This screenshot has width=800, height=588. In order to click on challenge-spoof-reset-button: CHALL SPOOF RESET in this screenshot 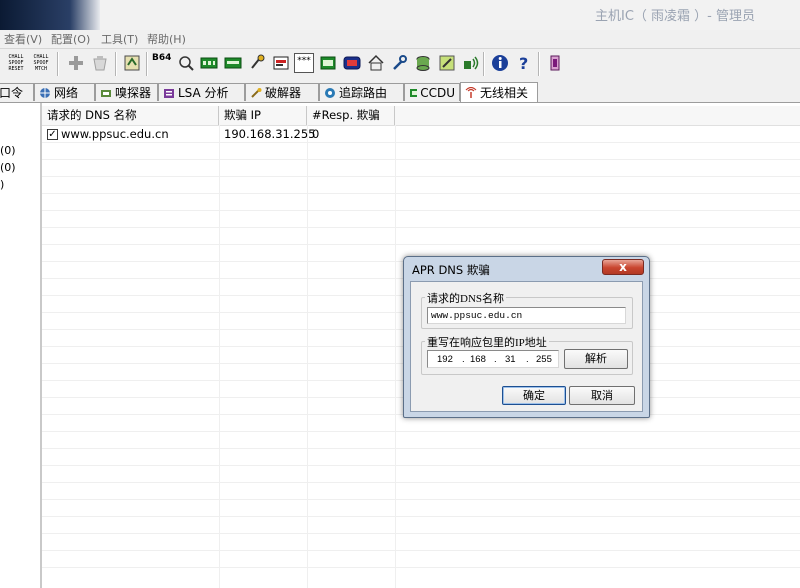, I will do `click(16, 64)`.